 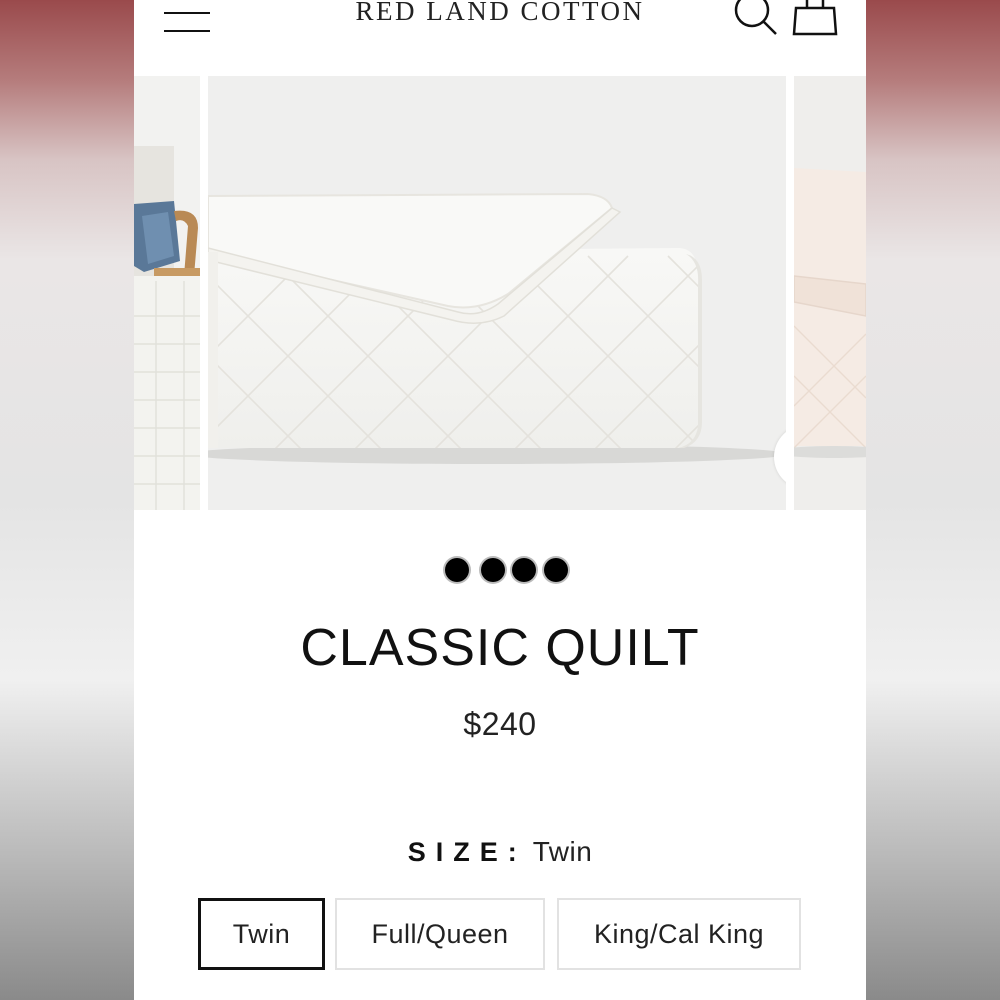 I want to click on selected-size-value: Twin, so click(x=562, y=851).